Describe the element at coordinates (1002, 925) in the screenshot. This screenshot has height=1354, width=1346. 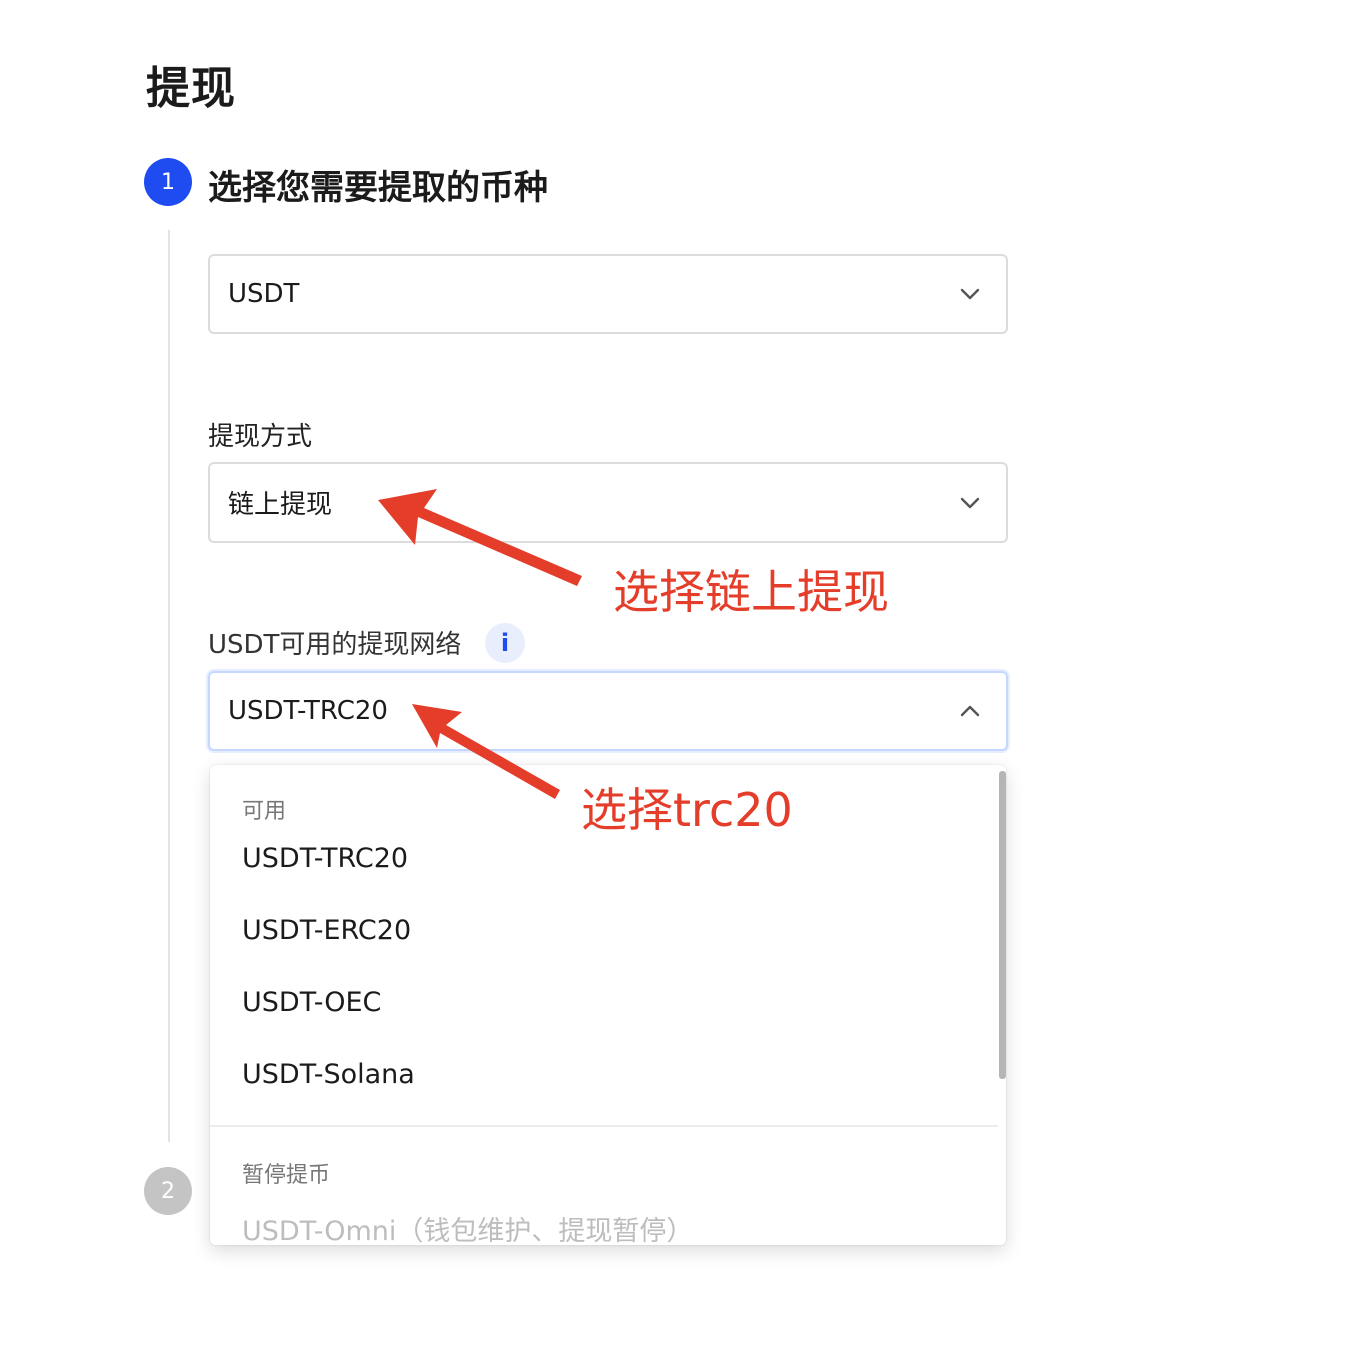
I see `dropdown-scrollbar` at that location.